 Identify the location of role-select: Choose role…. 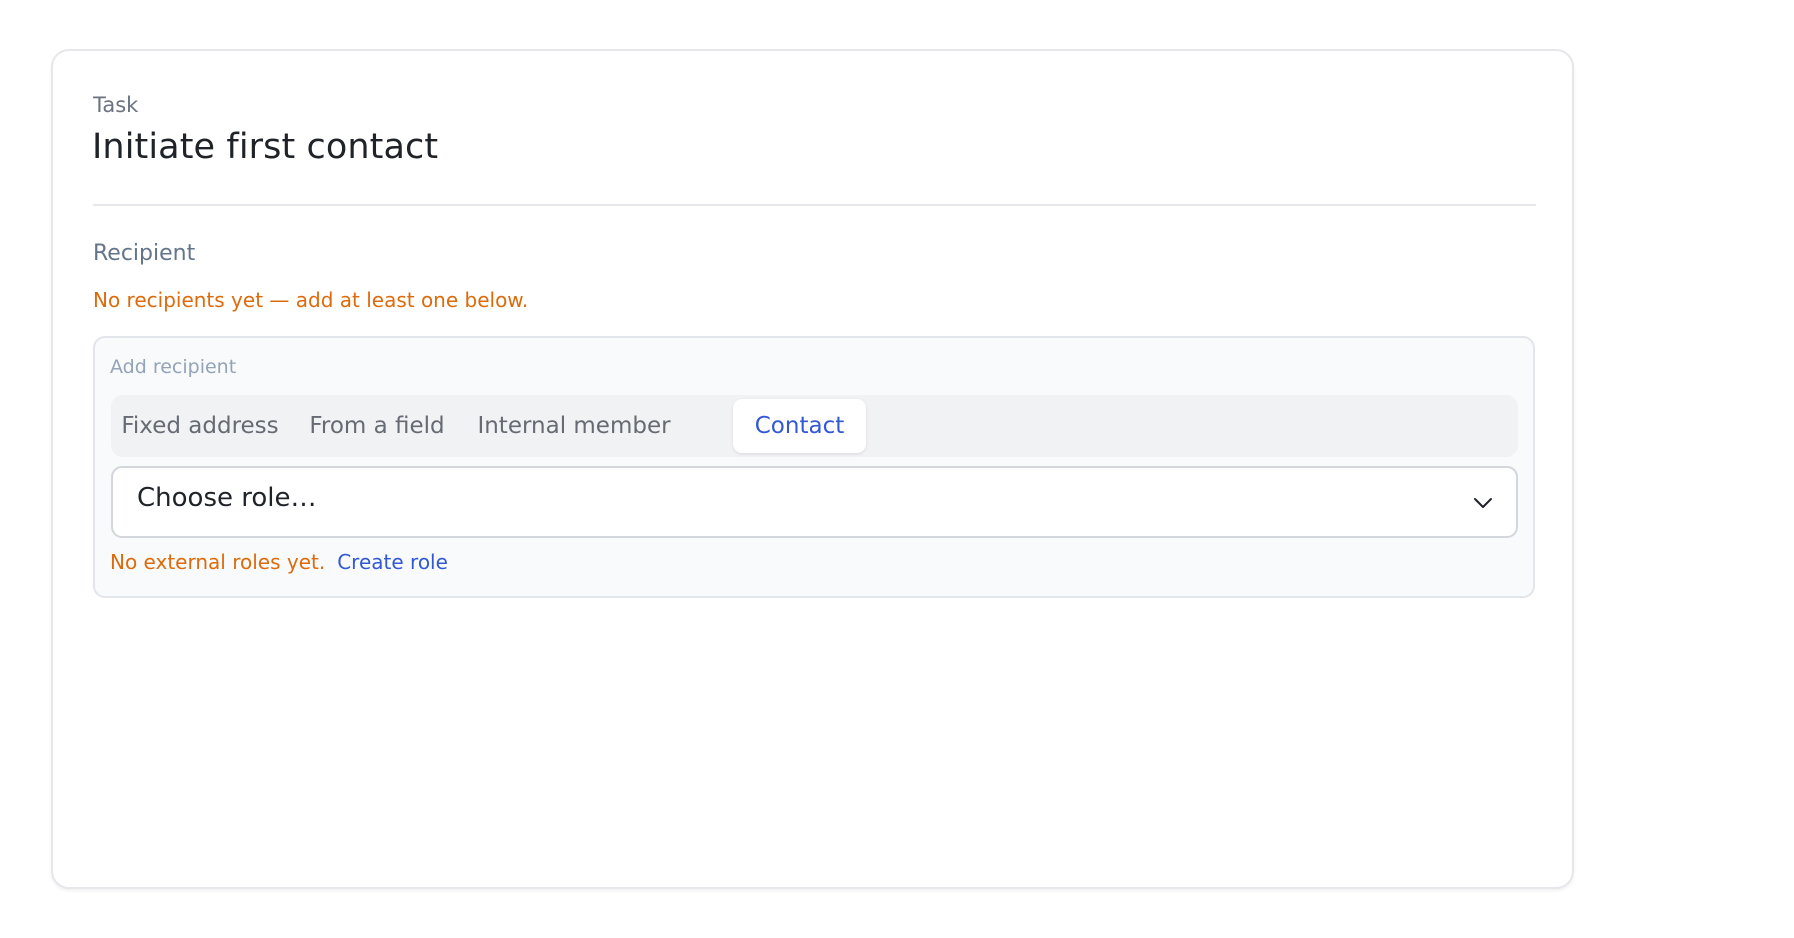
(814, 502).